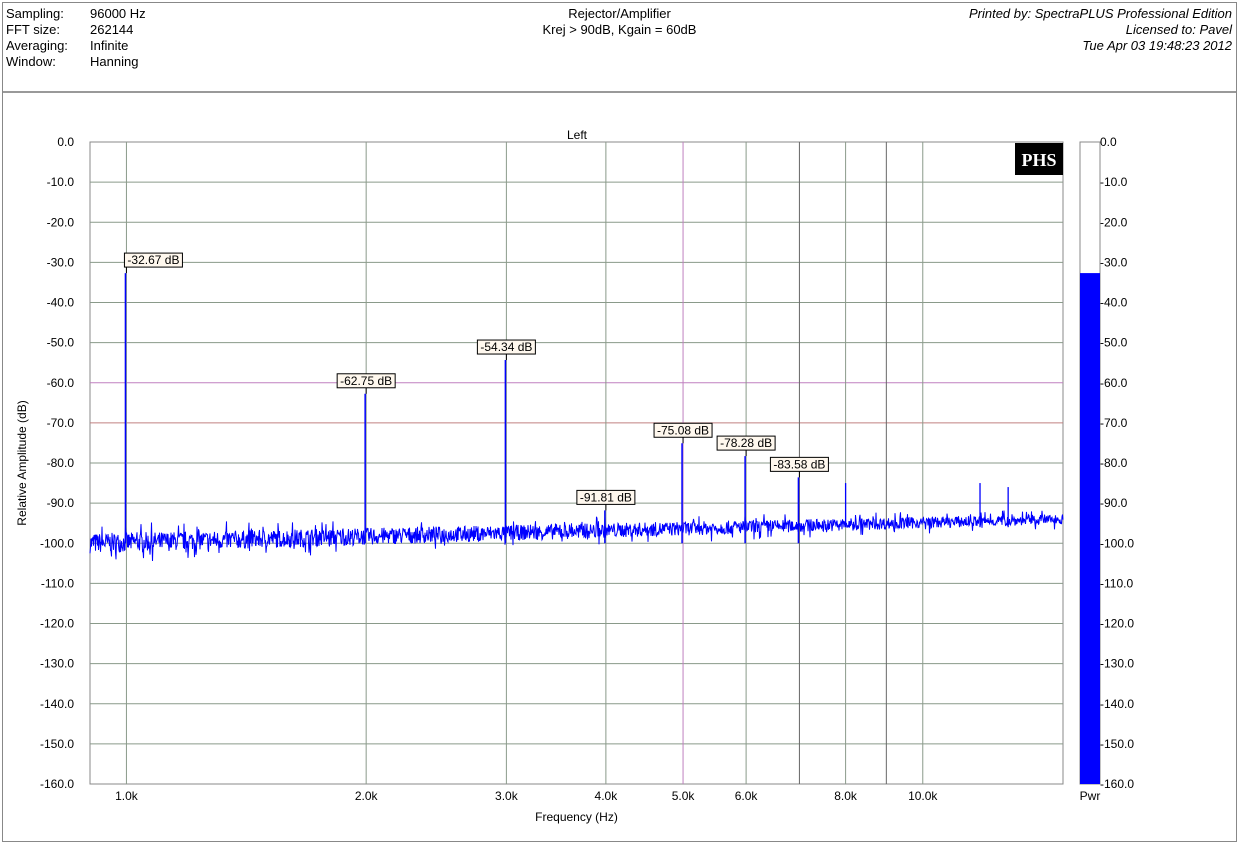 The height and width of the screenshot is (846, 1241). What do you see at coordinates (607, 796) in the screenshot?
I see `x-tick-label: 4.0k` at bounding box center [607, 796].